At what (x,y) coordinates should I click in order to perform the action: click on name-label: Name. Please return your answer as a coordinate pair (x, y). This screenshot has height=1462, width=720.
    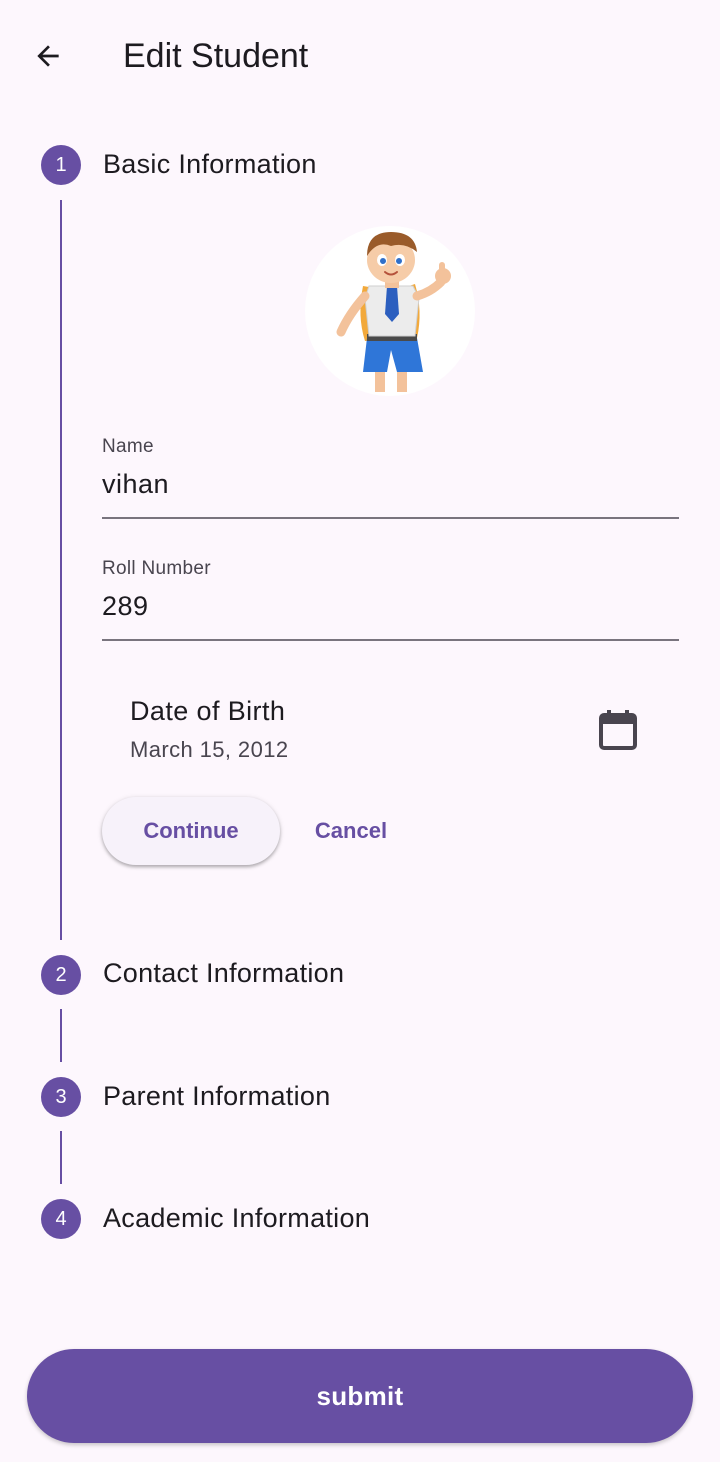
    Looking at the image, I should click on (128, 446).